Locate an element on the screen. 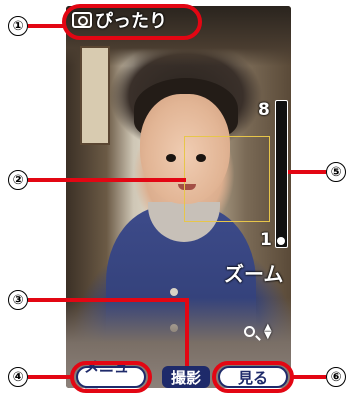 Image resolution: width=353 pixels, height=398 pixels. shoot-softkey: 撮影 is located at coordinates (186, 377).